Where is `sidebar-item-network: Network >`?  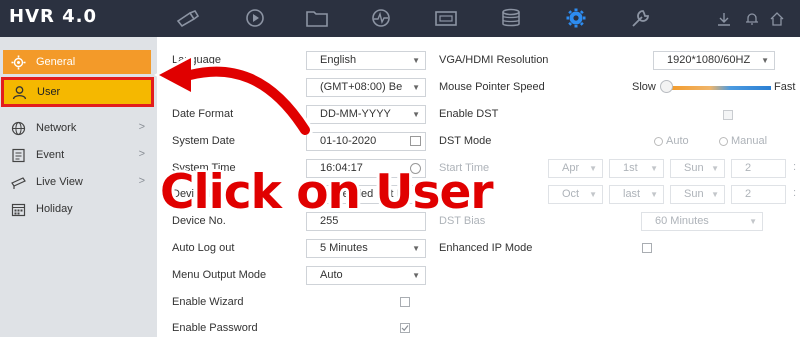 sidebar-item-network: Network > is located at coordinates (77, 128).